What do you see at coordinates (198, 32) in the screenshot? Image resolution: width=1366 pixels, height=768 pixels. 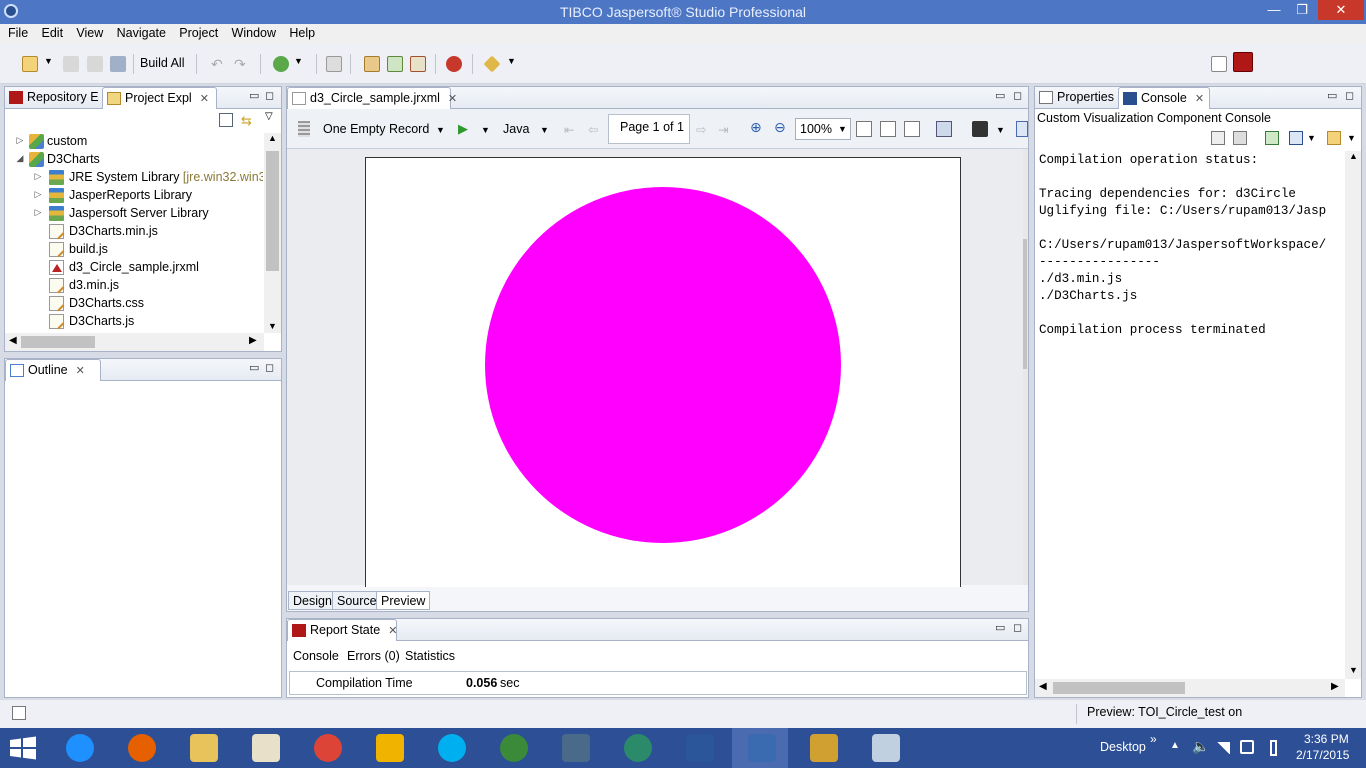 I see `menu-project: Project` at bounding box center [198, 32].